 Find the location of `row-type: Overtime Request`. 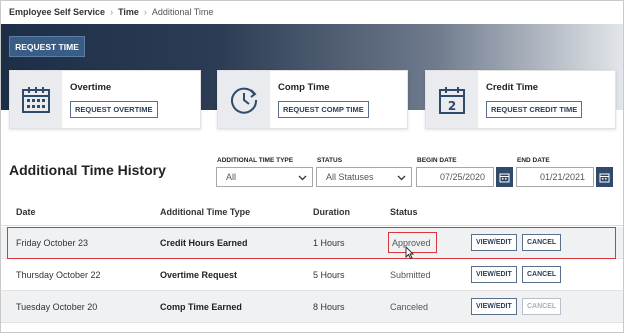

row-type: Overtime Request is located at coordinates (199, 275).